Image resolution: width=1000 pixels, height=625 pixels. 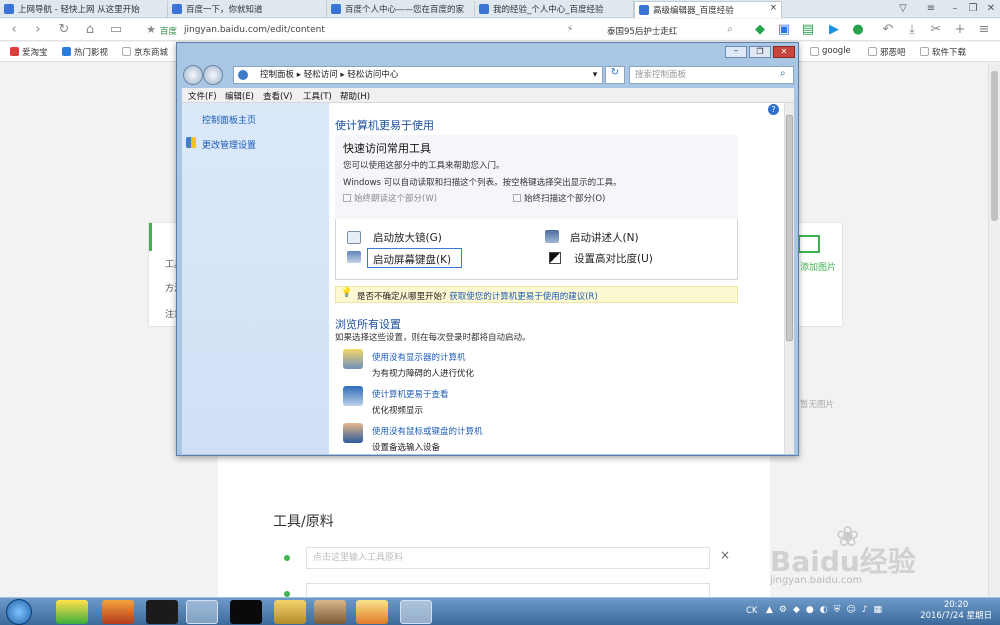 I want to click on control-panel-home-link: 控制面板主页, so click(x=229, y=119).